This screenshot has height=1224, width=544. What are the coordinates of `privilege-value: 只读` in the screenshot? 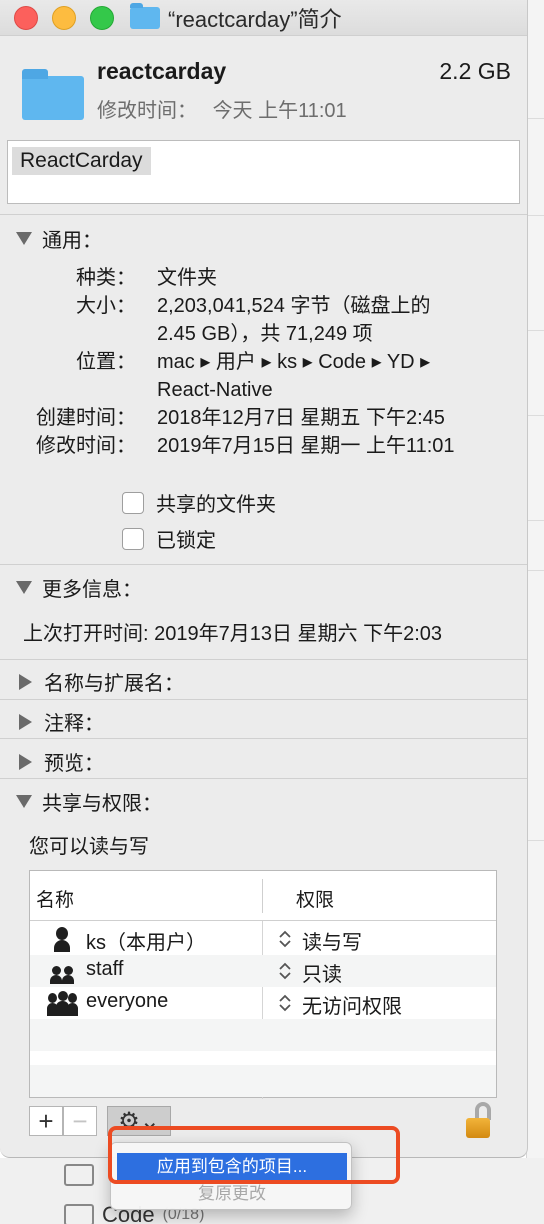 It's located at (322, 972).